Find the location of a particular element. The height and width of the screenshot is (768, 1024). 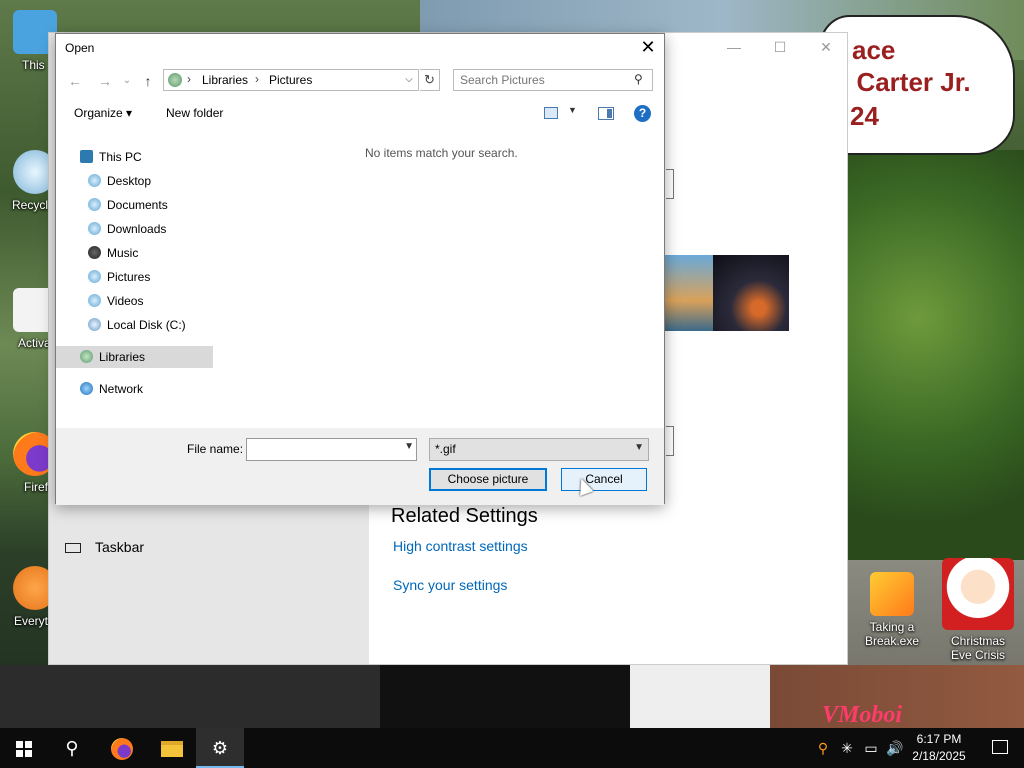

high-contrast-link: High contrast settings is located at coordinates (460, 546).